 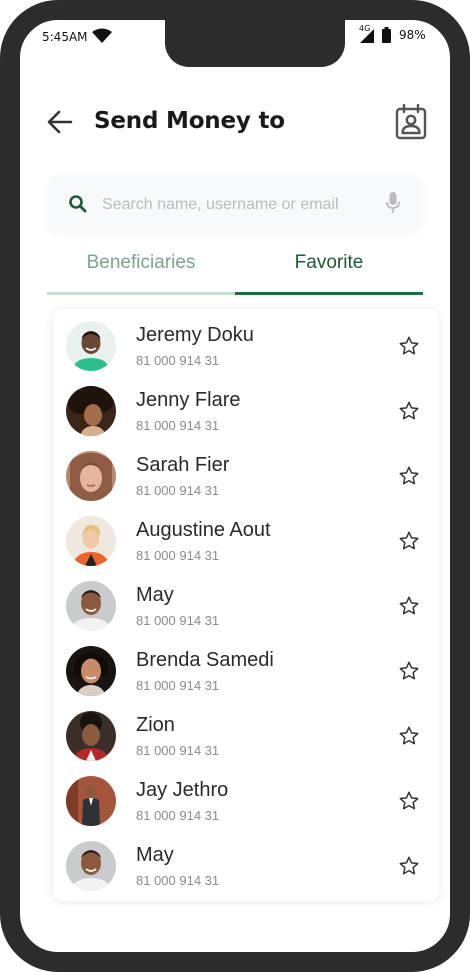 I want to click on contact-name: Jeremy Doku, so click(x=195, y=335).